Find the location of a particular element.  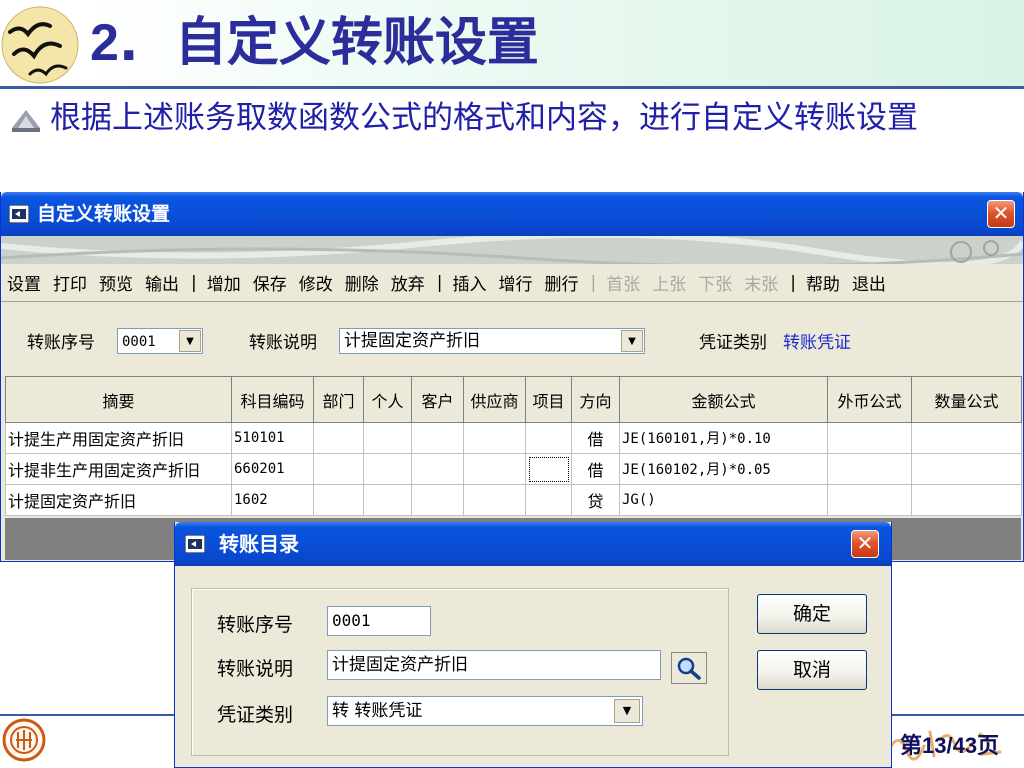

col-supplier: 供应商 is located at coordinates (494, 399).